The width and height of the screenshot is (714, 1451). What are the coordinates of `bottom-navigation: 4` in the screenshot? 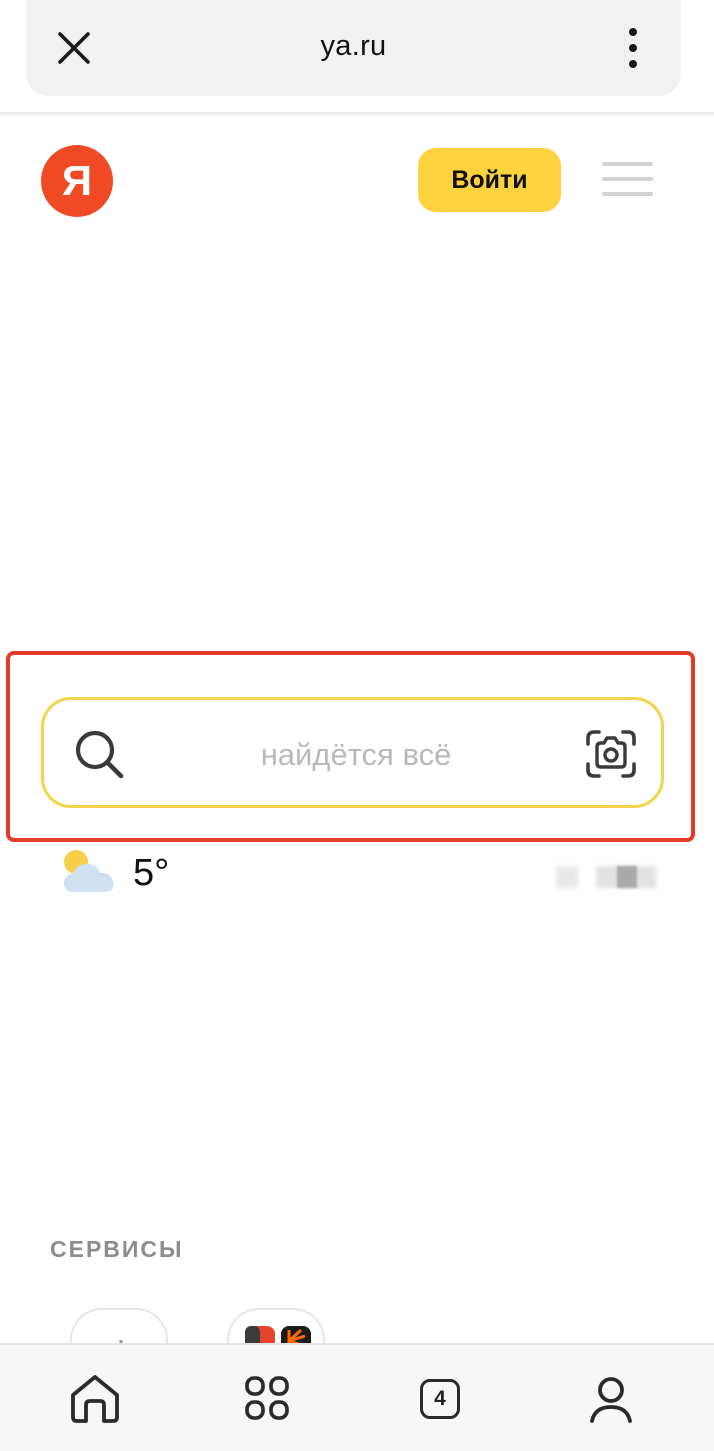 It's located at (357, 1397).